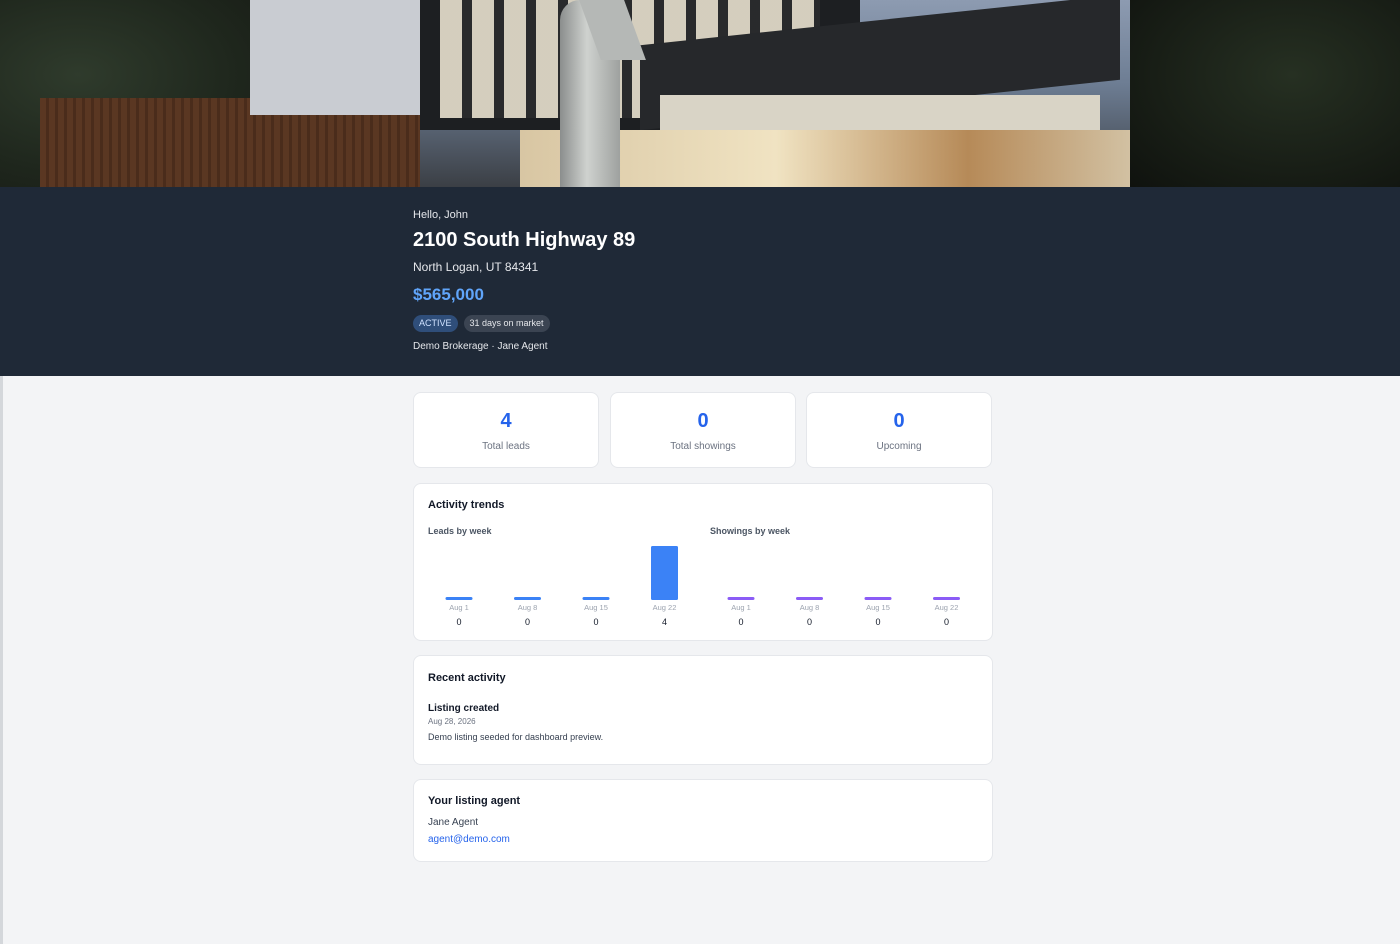 The width and height of the screenshot is (1400, 944). Describe the element at coordinates (506, 323) in the screenshot. I see `days-on-market-badge: 31 days on market` at that location.